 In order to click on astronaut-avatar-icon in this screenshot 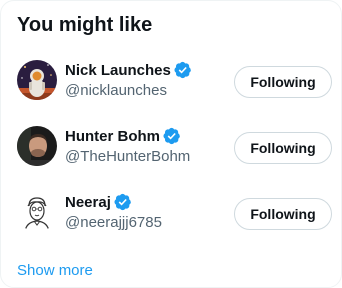, I will do `click(37, 80)`.